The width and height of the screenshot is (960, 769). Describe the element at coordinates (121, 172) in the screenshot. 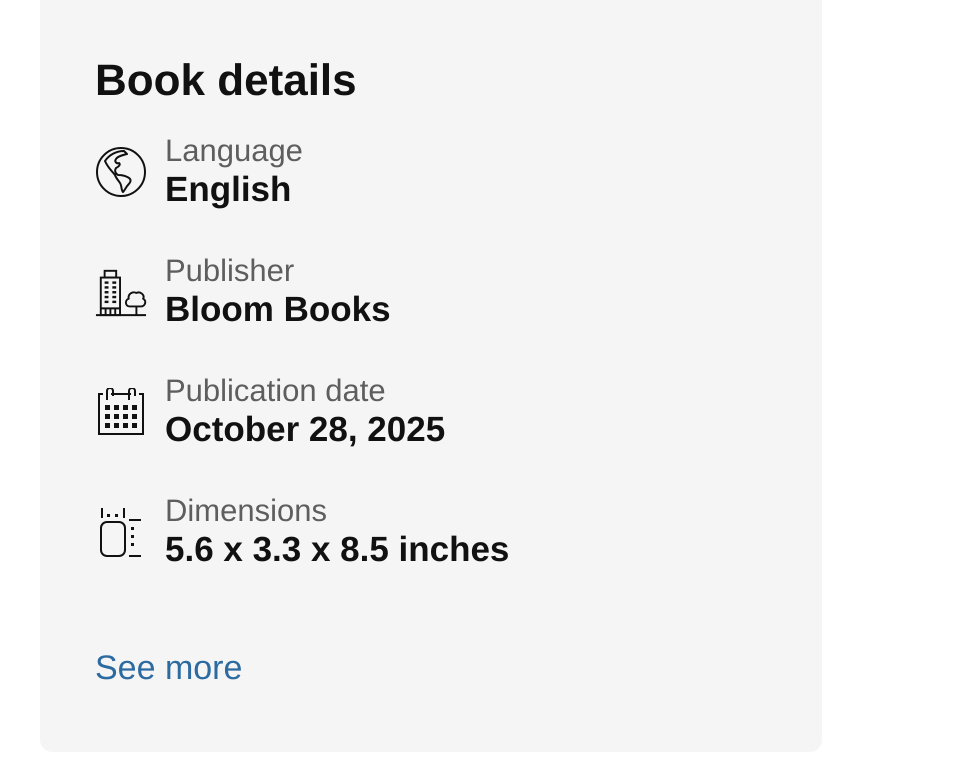

I see `globe-icon` at that location.